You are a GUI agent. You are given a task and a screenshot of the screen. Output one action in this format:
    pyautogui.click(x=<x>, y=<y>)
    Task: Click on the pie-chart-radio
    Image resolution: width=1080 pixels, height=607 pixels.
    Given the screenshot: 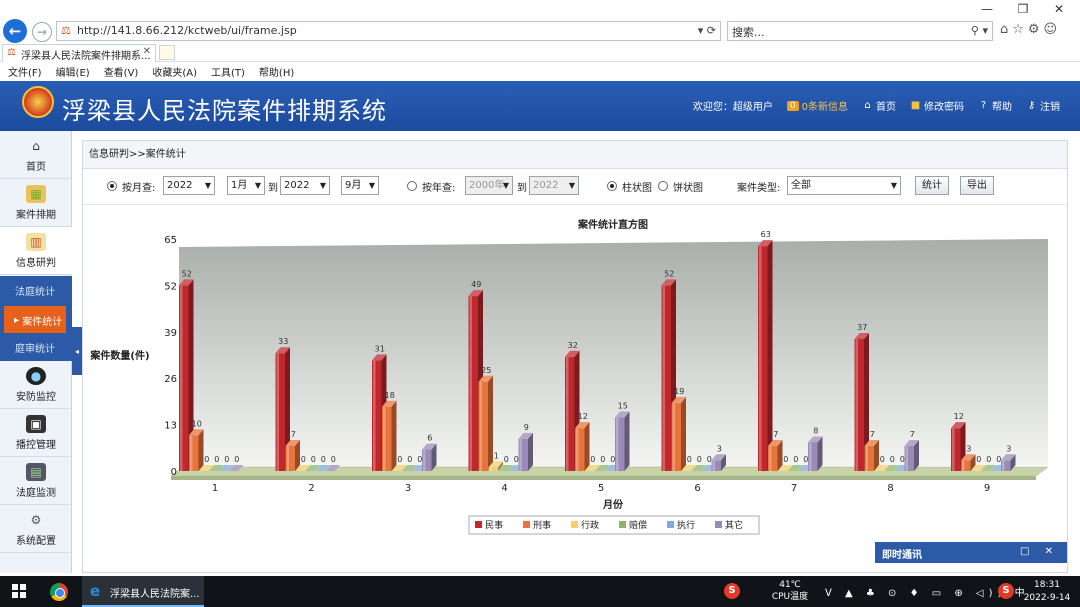 What is the action you would take?
    pyautogui.click(x=663, y=186)
    